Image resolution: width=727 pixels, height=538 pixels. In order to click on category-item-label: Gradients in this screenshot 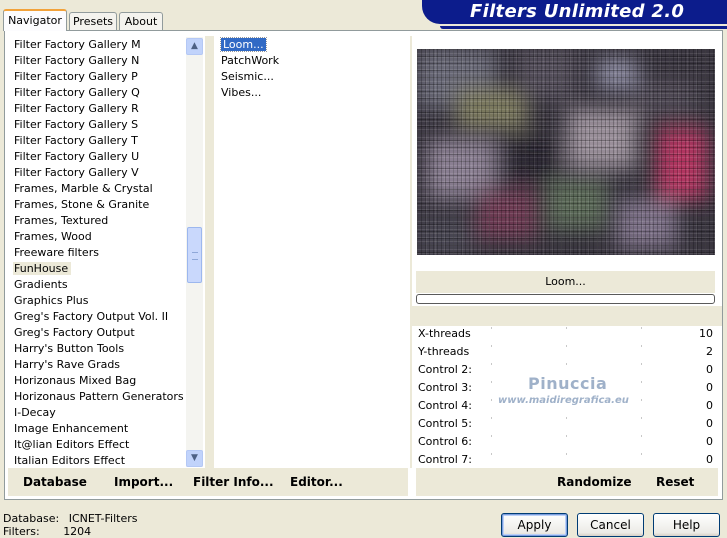, I will do `click(41, 284)`.